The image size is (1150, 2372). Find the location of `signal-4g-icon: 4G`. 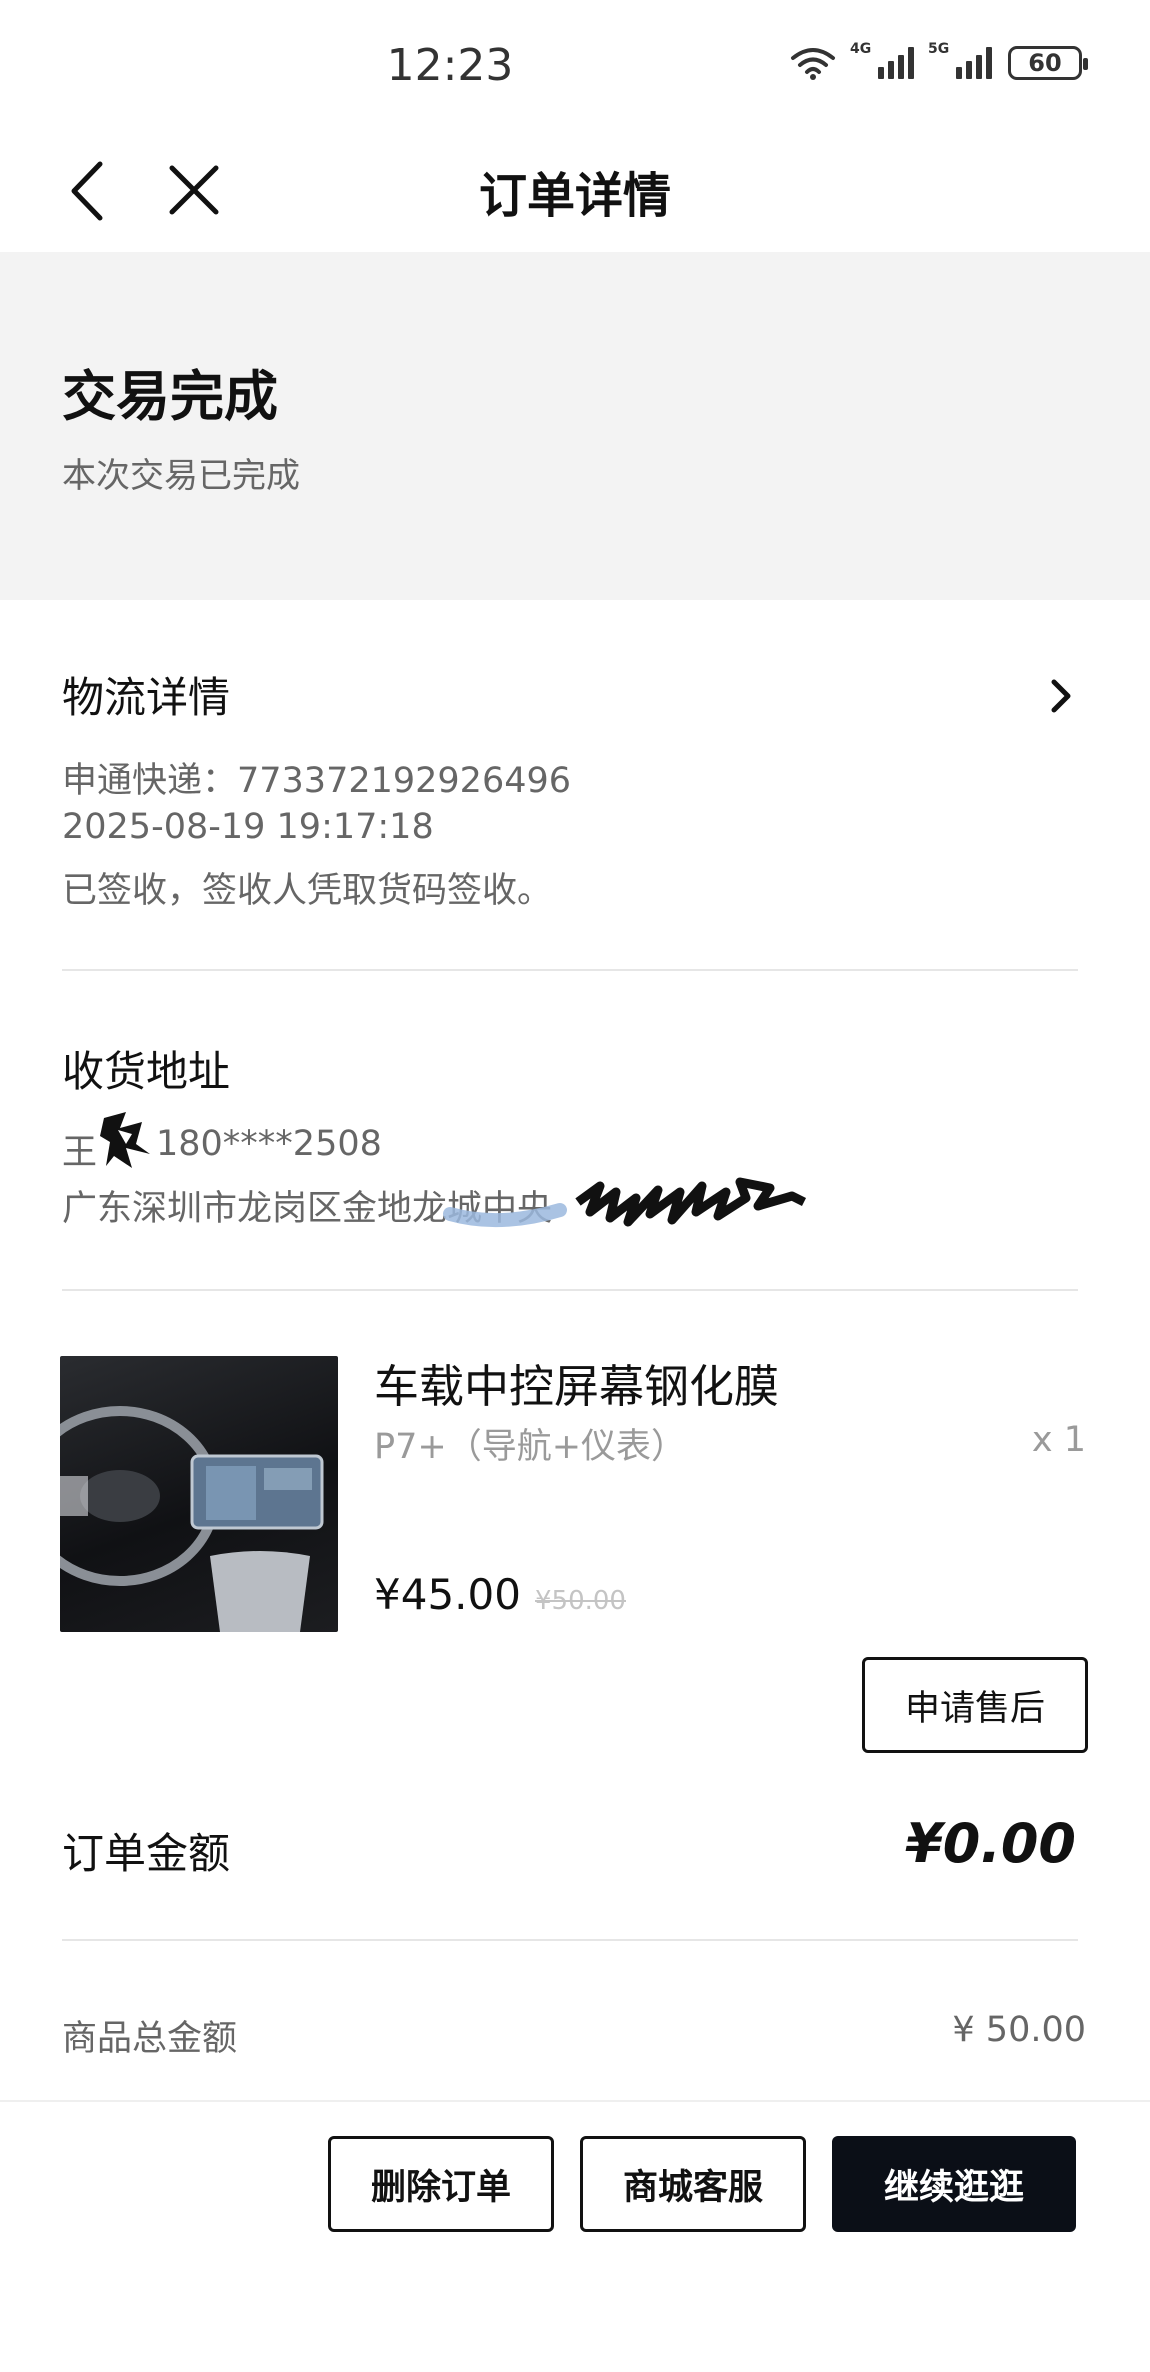

signal-4g-icon: 4G is located at coordinates (882, 60).